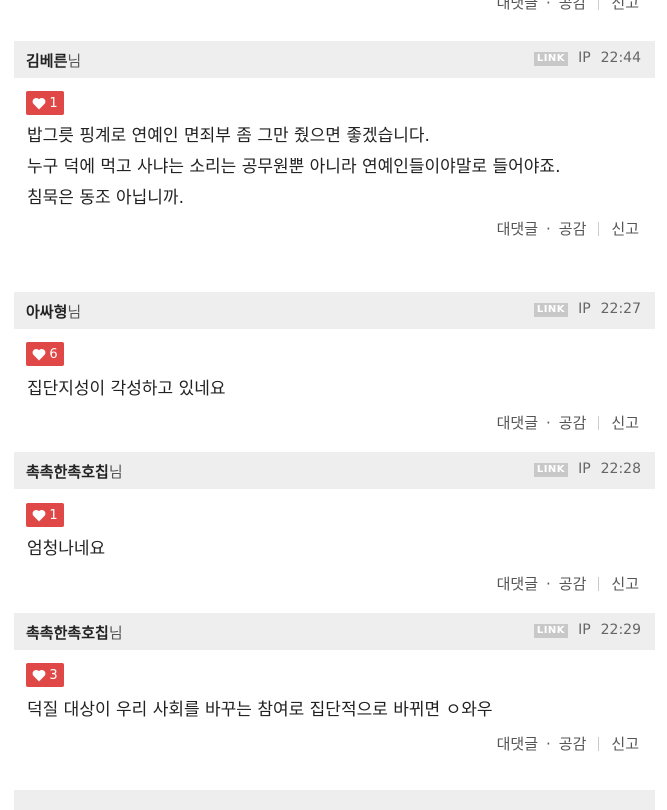  Describe the element at coordinates (620, 58) in the screenshot. I see `comment-time: 22:44` at that location.